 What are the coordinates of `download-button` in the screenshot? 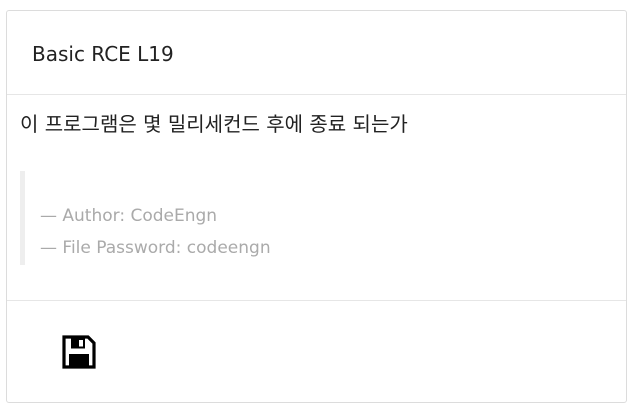 It's located at (79, 352).